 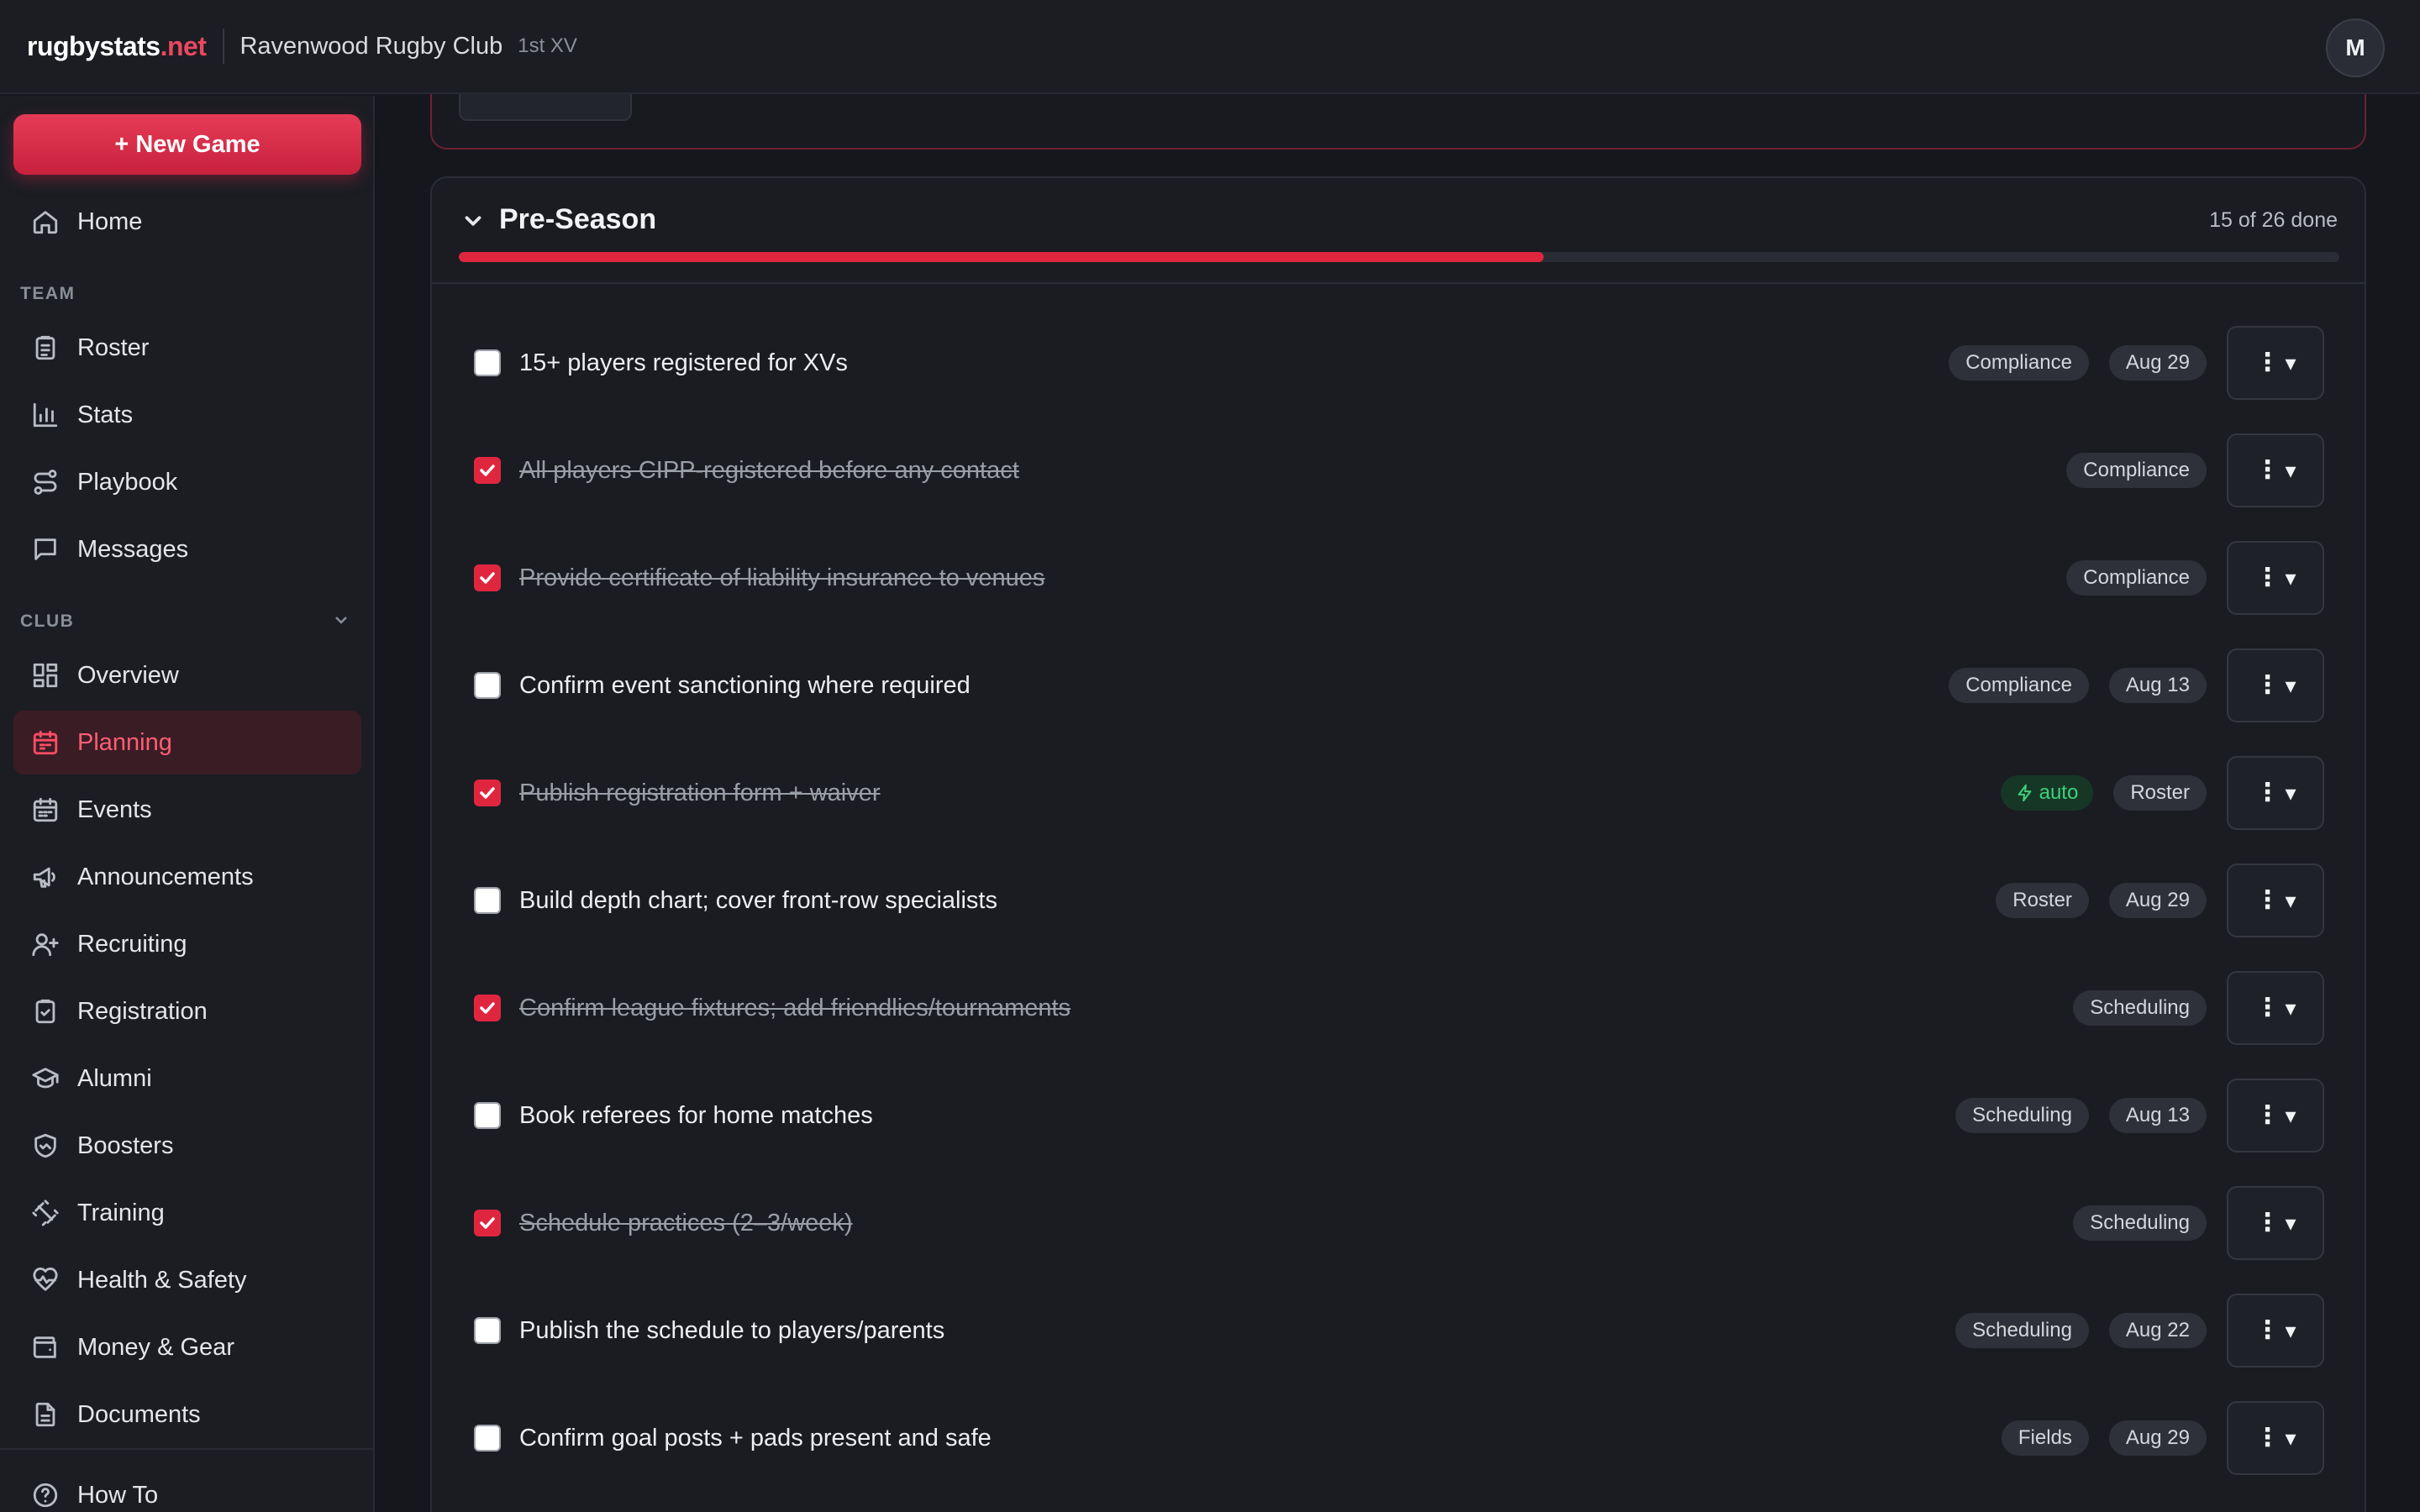 I want to click on sidebar-item-messages: Messages, so click(x=187, y=549).